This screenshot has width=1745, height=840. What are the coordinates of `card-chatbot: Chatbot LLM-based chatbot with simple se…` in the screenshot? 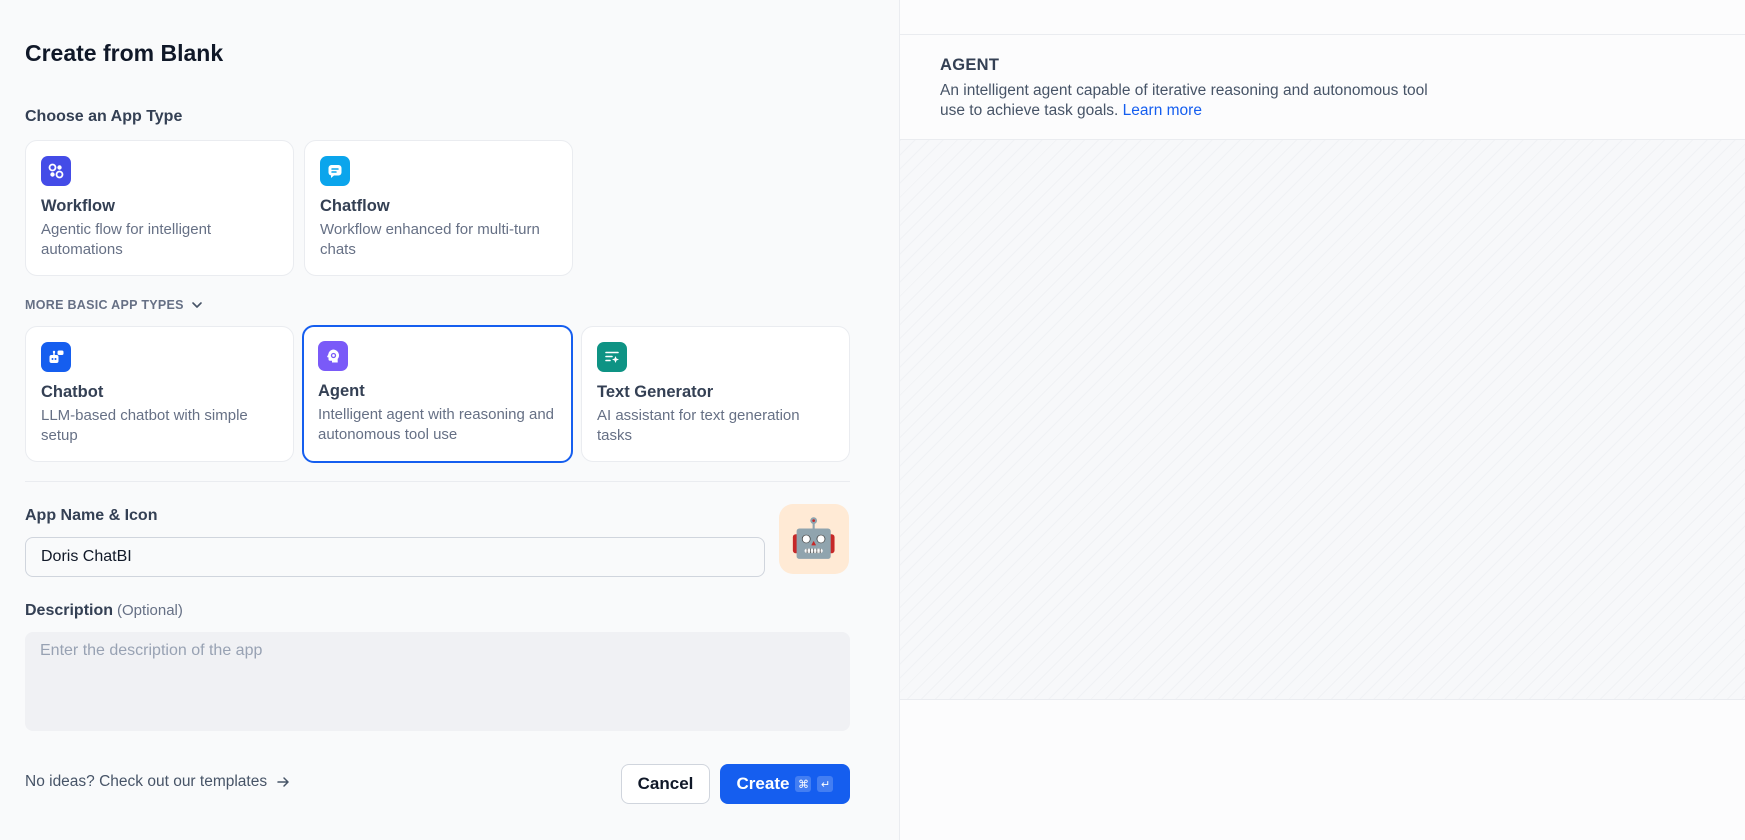 It's located at (159, 394).